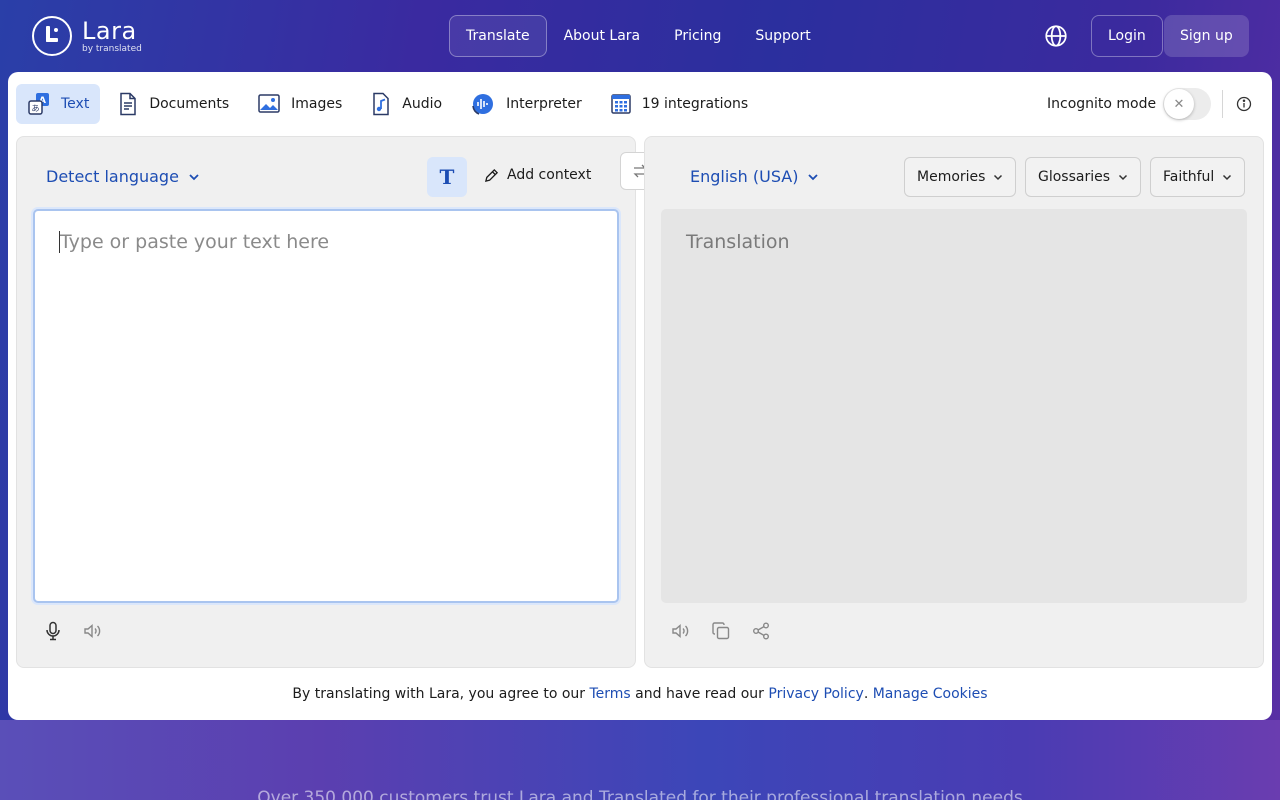 This screenshot has width=1280, height=800. What do you see at coordinates (52, 36) in the screenshot?
I see `logo-mark-icon` at bounding box center [52, 36].